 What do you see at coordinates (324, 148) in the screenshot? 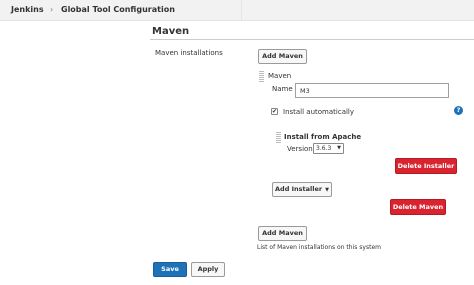
I see `version-value: 3.6.3` at bounding box center [324, 148].